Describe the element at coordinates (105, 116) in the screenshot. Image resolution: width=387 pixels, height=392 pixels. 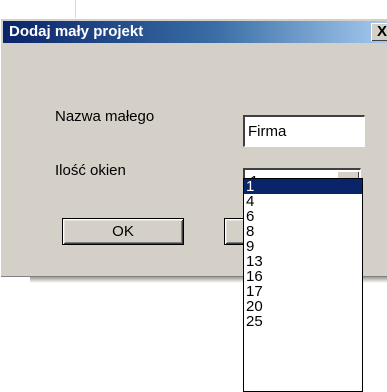
I see `name-label: Nazwa małego` at that location.